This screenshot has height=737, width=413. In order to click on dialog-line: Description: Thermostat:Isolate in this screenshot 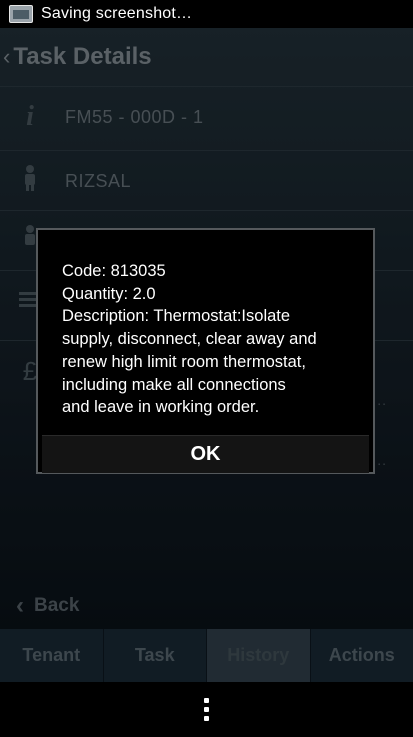, I will do `click(176, 316)`.